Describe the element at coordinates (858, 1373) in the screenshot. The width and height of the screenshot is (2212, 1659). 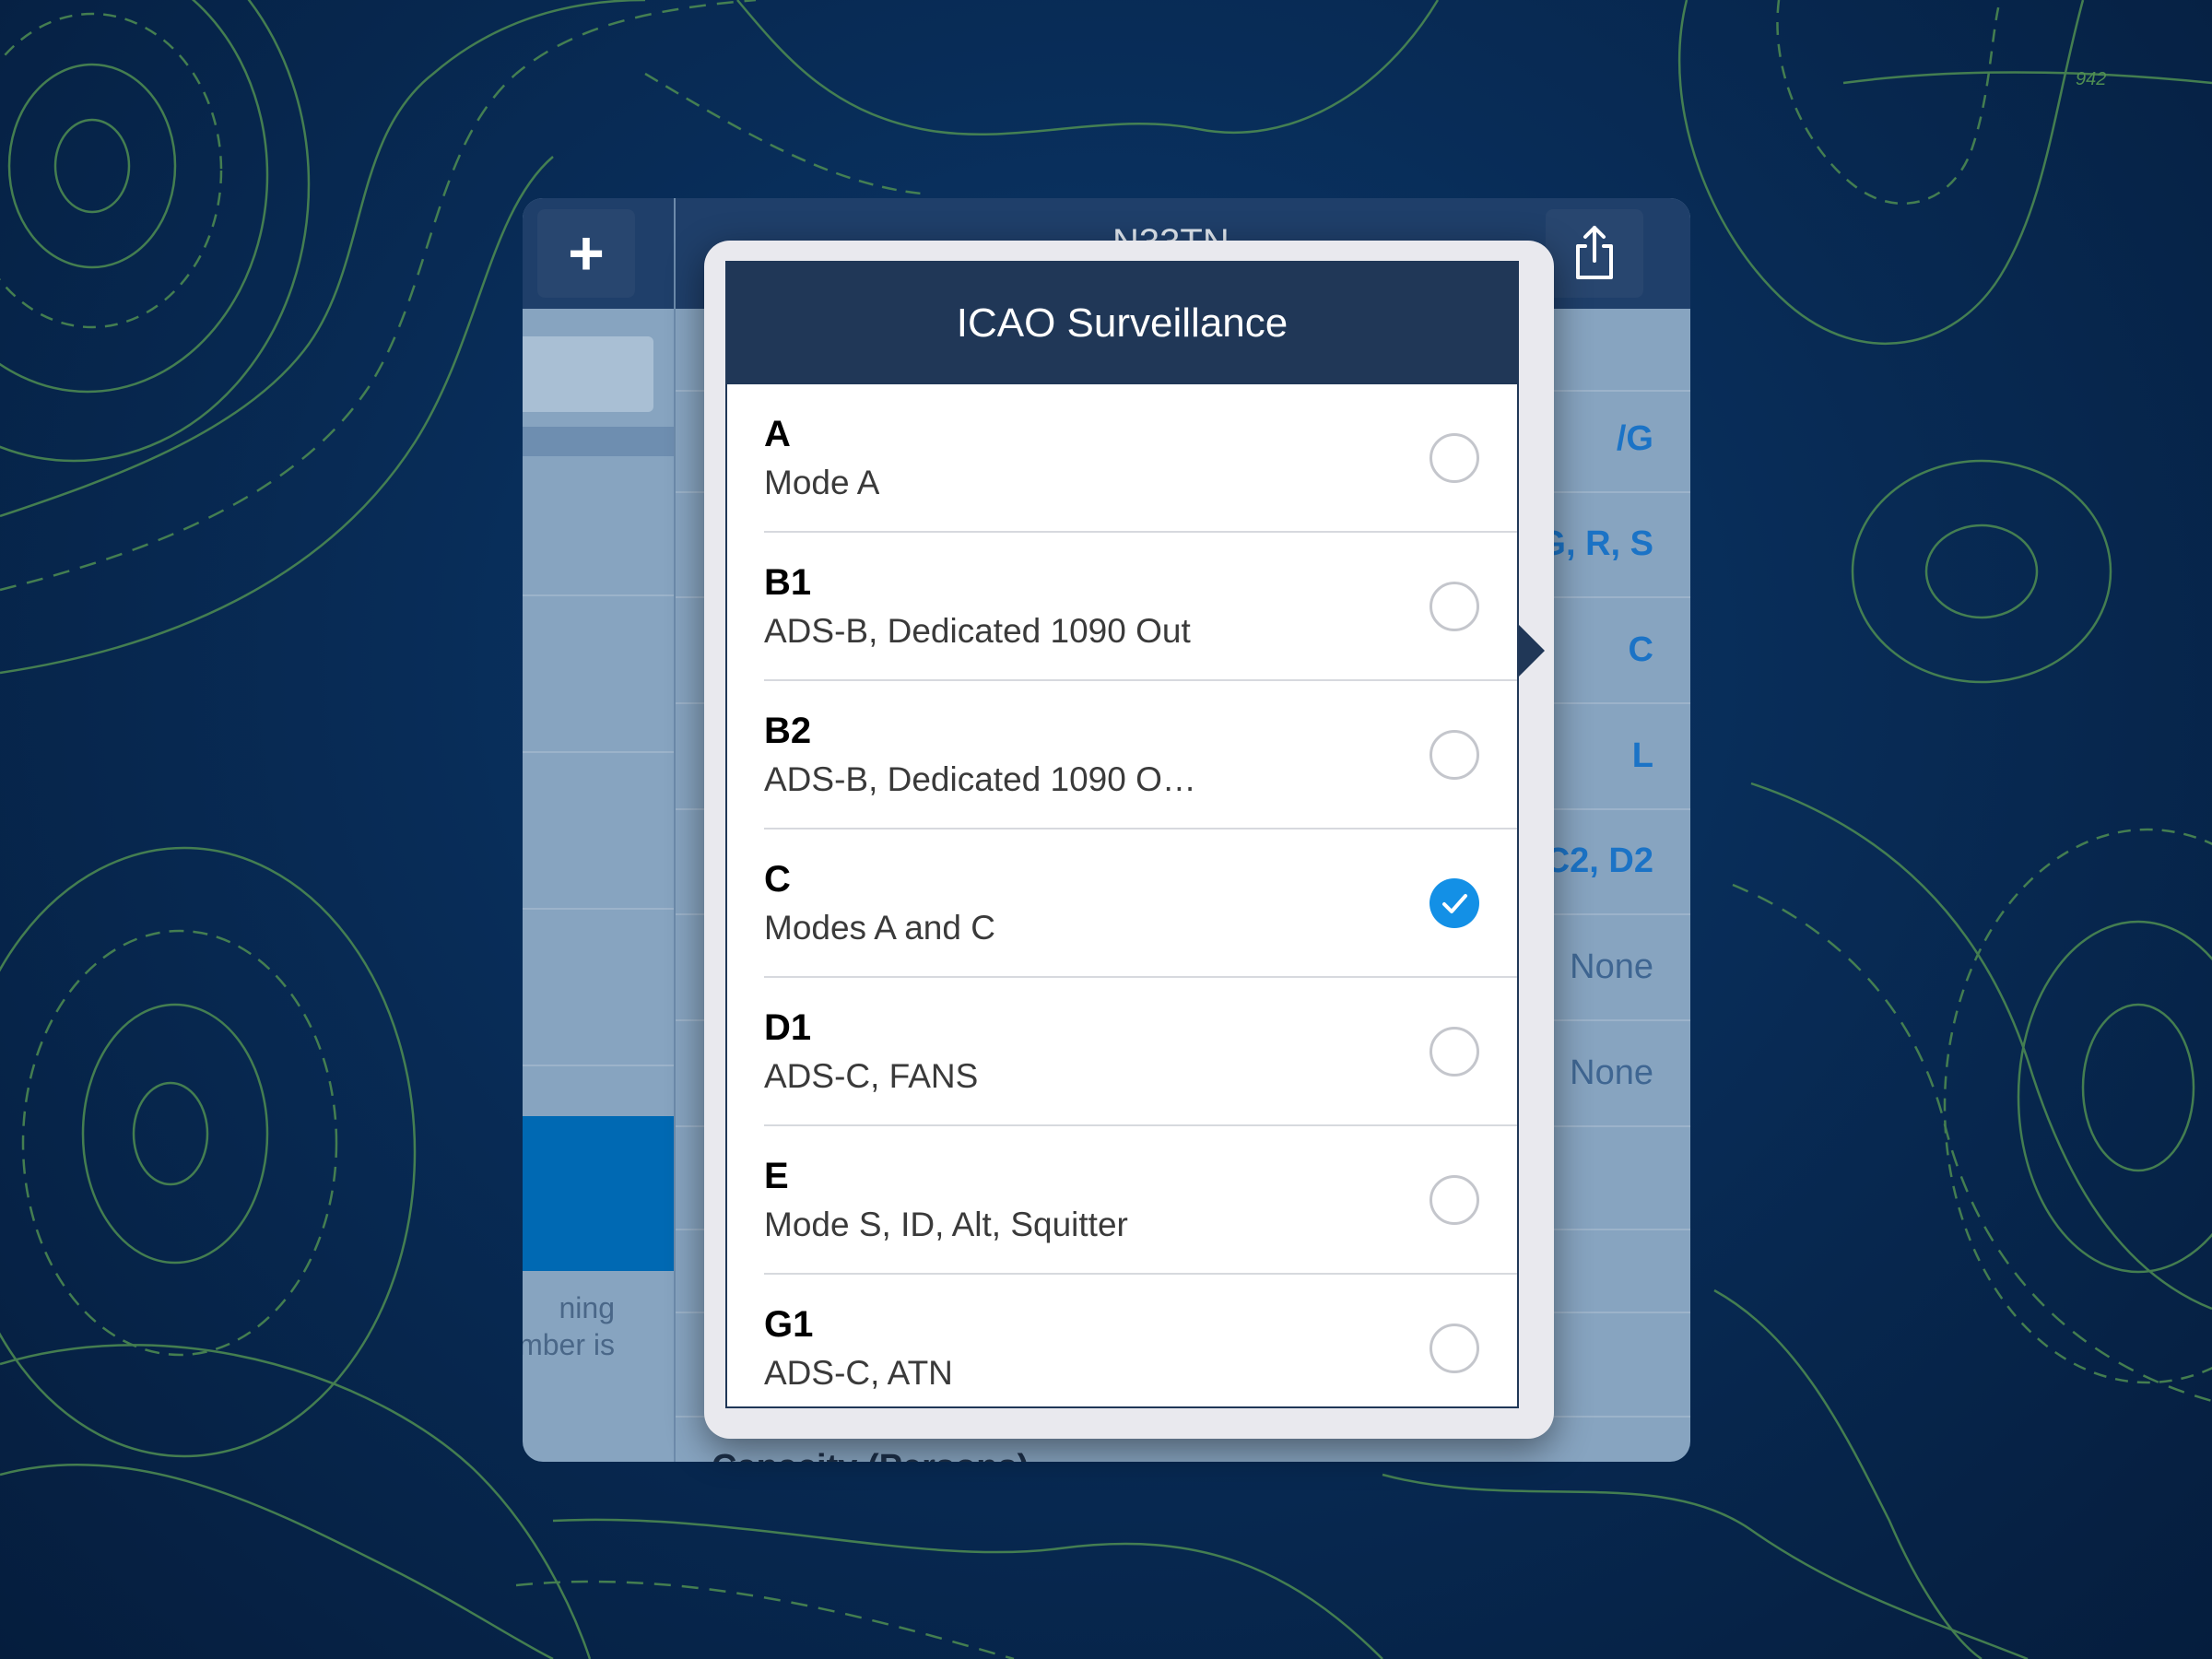
I see `option-description: ADS-C, ATN` at that location.